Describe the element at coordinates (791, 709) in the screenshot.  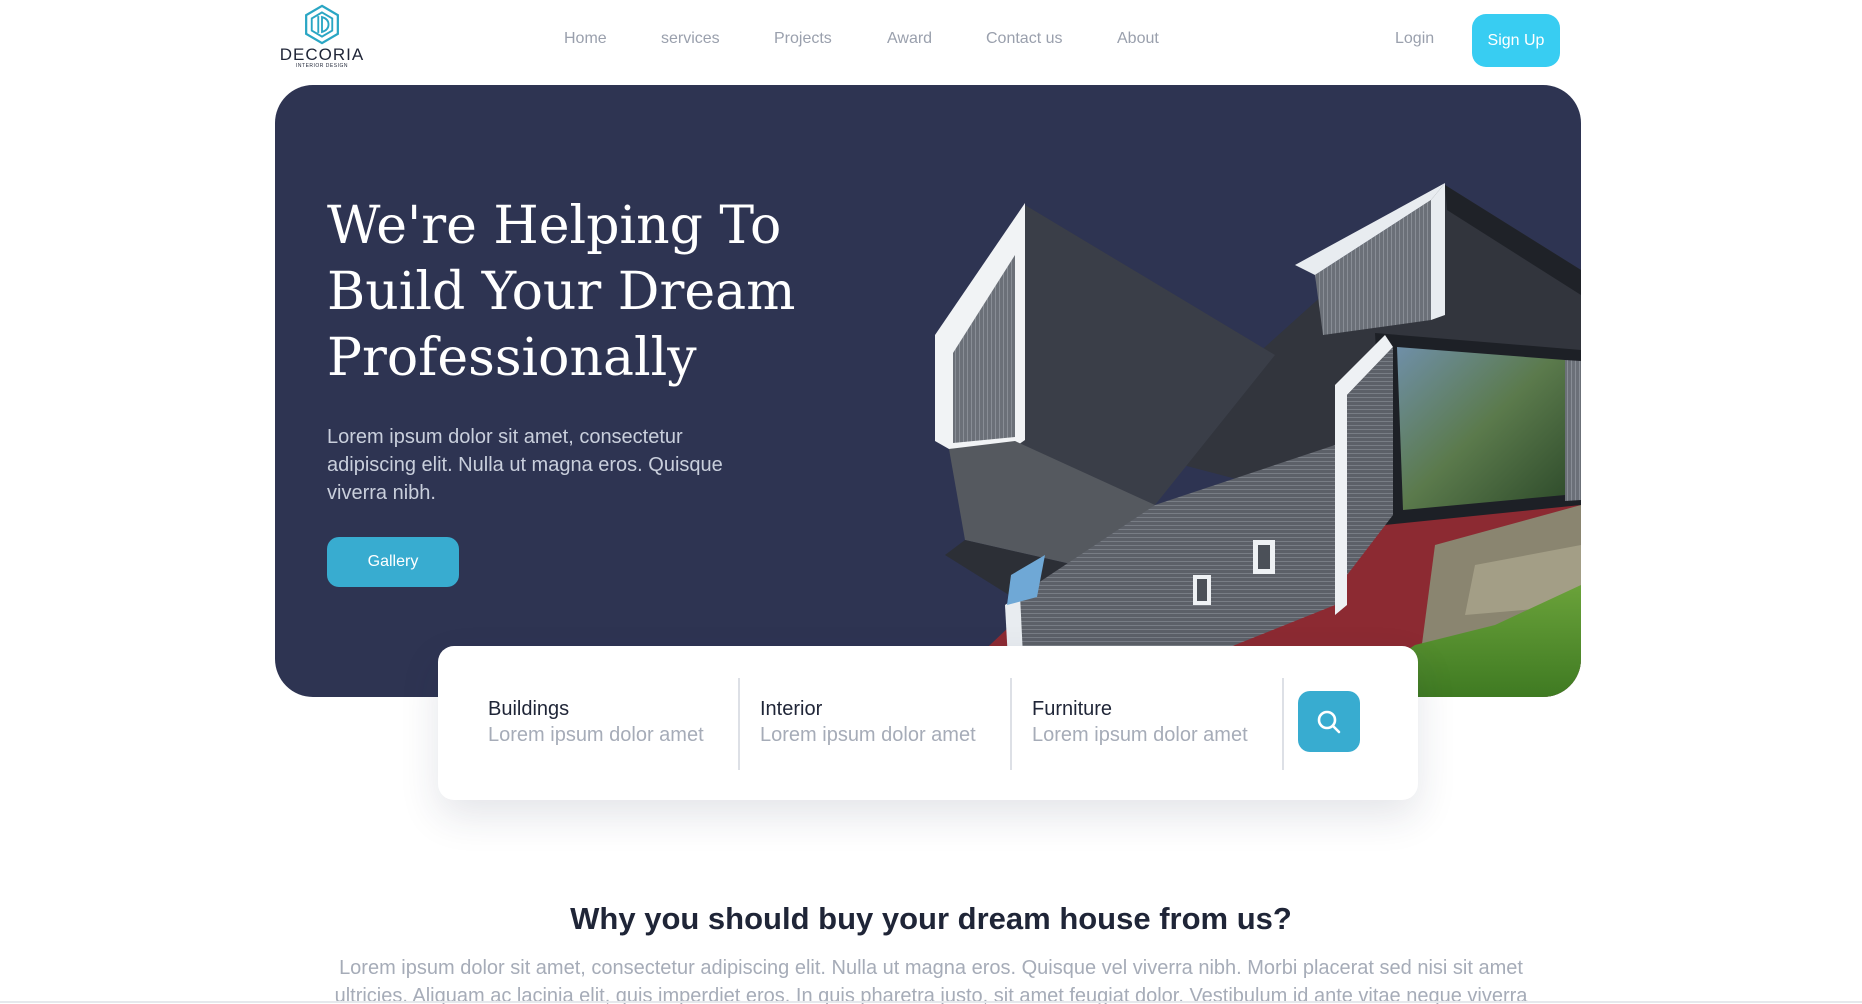
I see `category-title: Interior` at that location.